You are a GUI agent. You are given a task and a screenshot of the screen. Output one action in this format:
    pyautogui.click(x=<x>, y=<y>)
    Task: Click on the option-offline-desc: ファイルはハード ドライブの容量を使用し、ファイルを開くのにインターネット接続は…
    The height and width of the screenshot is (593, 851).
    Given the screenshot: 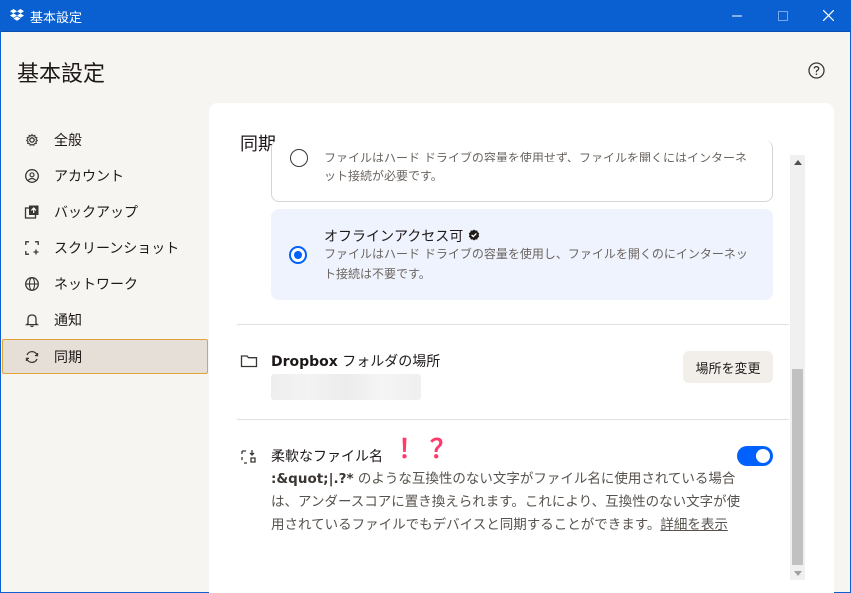 What is the action you would take?
    pyautogui.click(x=536, y=264)
    